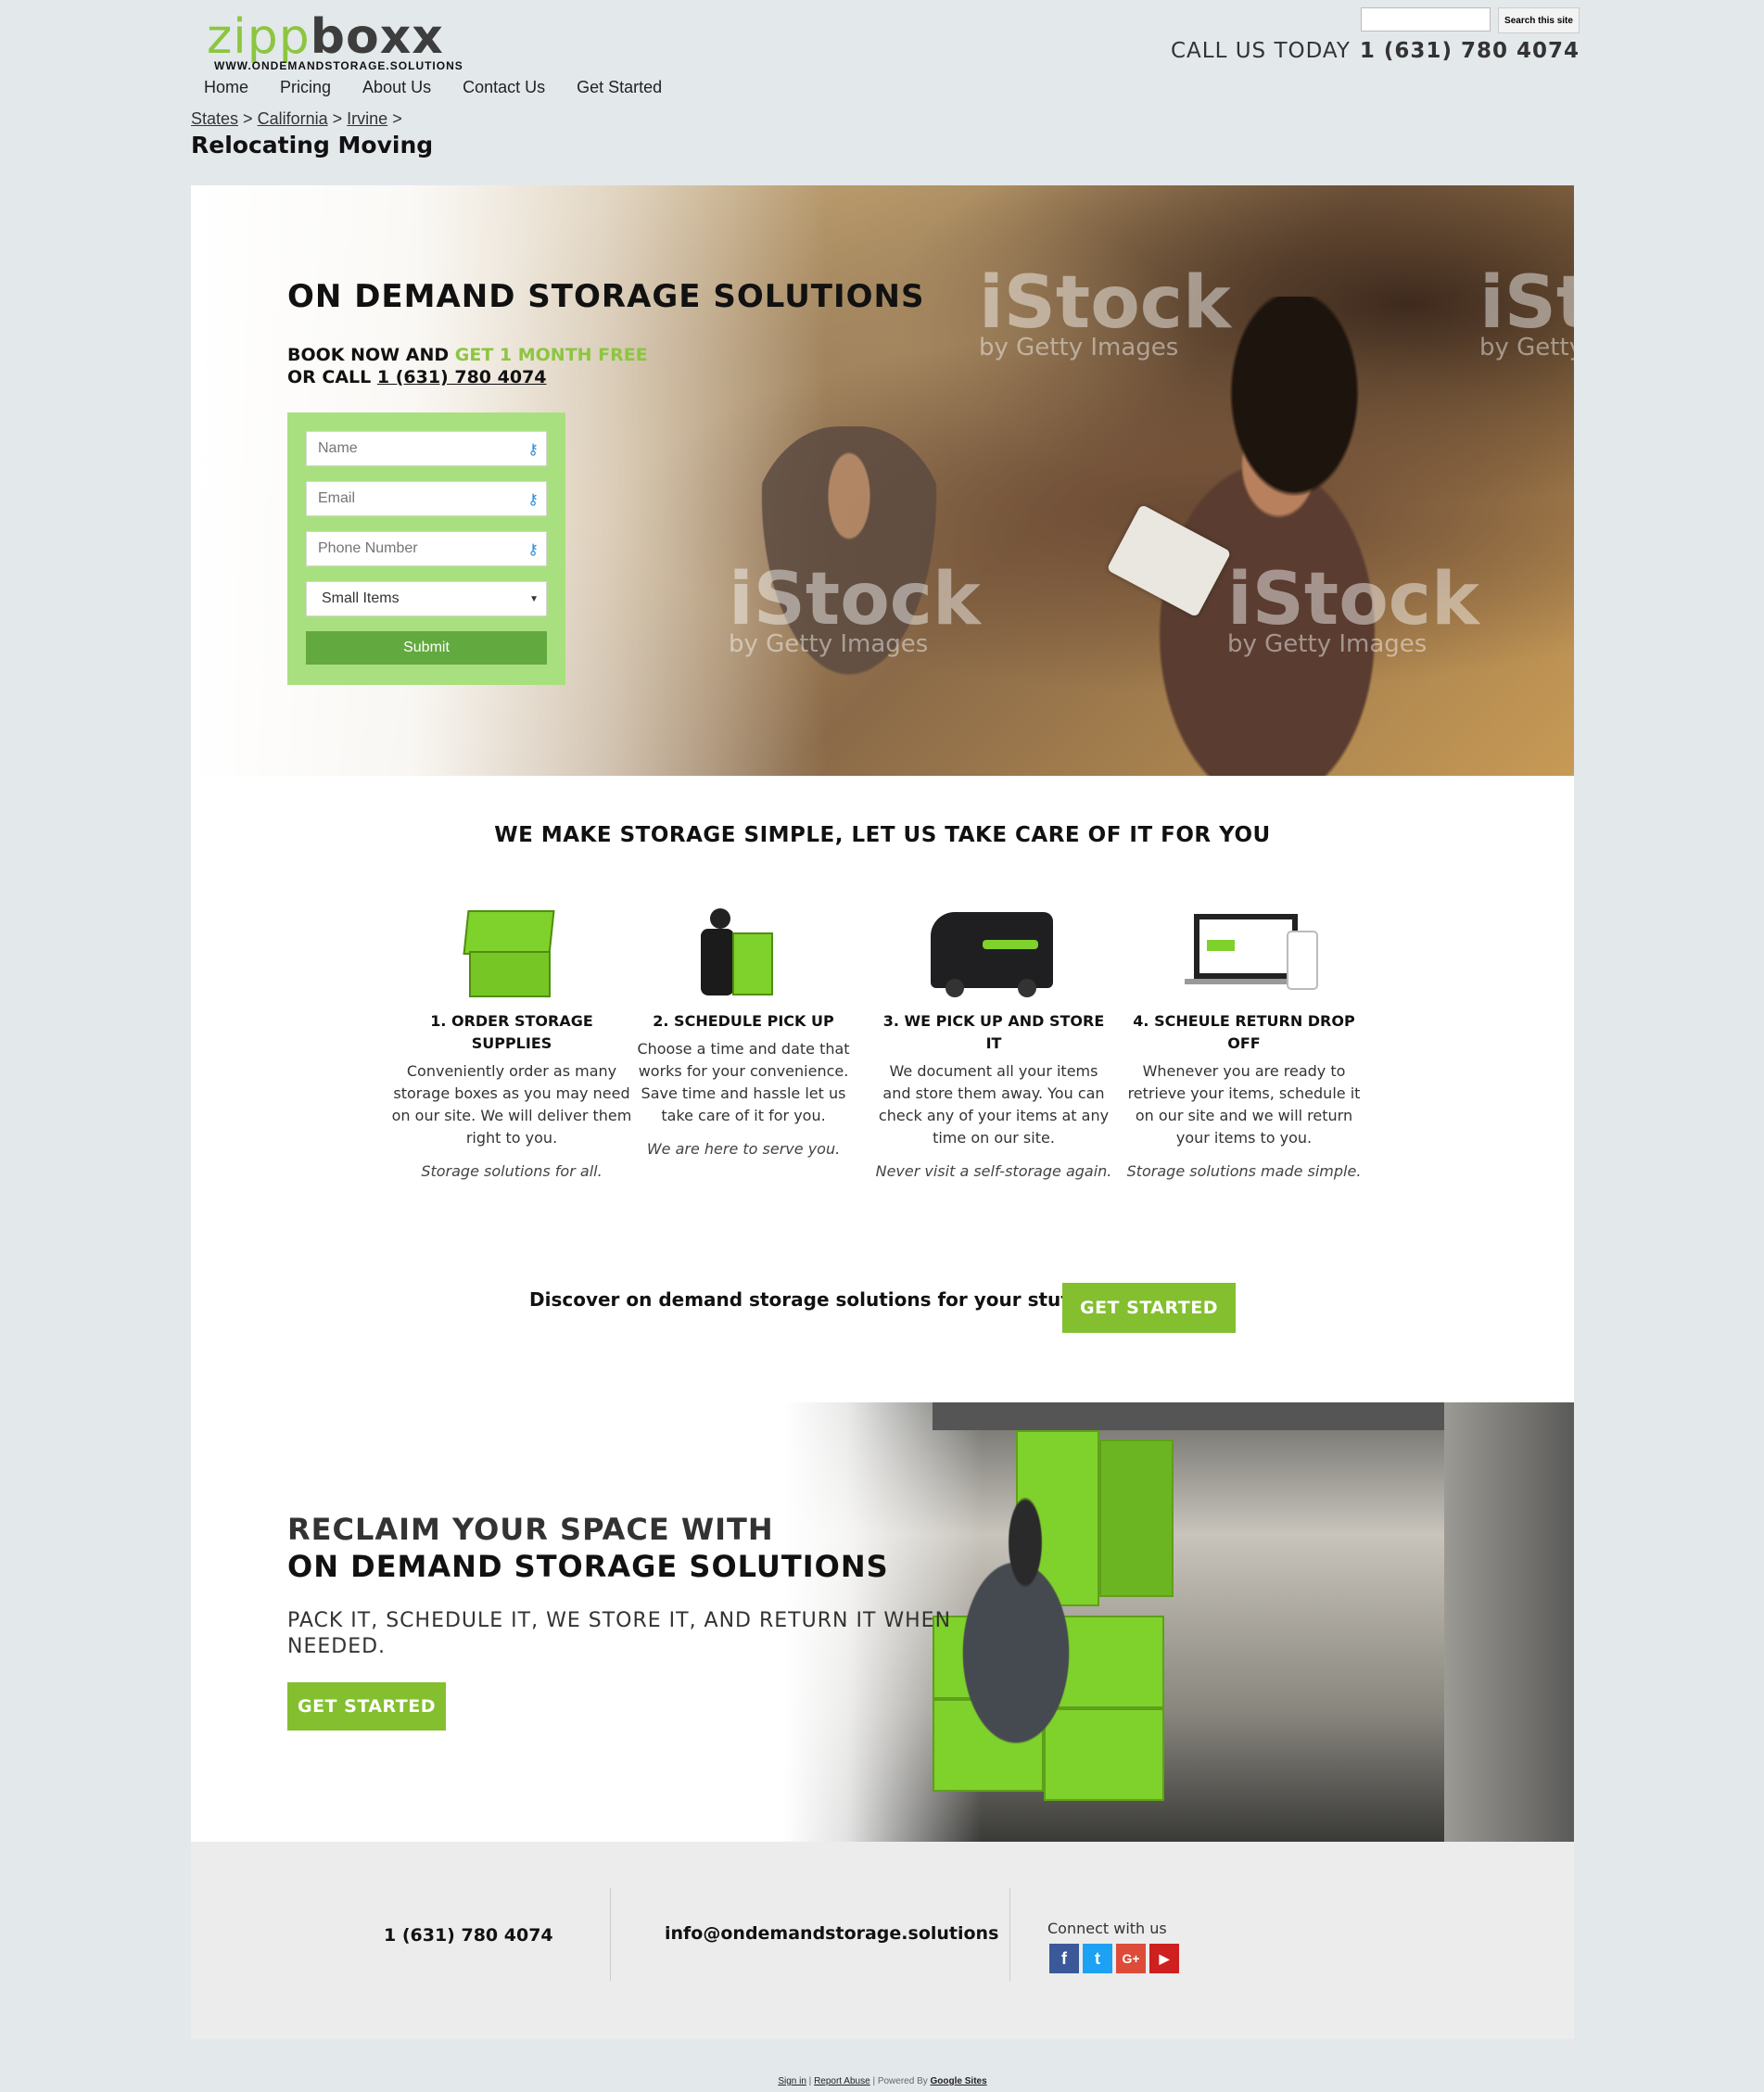 The image size is (1764, 2092). I want to click on connect-label: Connect with us, so click(1107, 1928).